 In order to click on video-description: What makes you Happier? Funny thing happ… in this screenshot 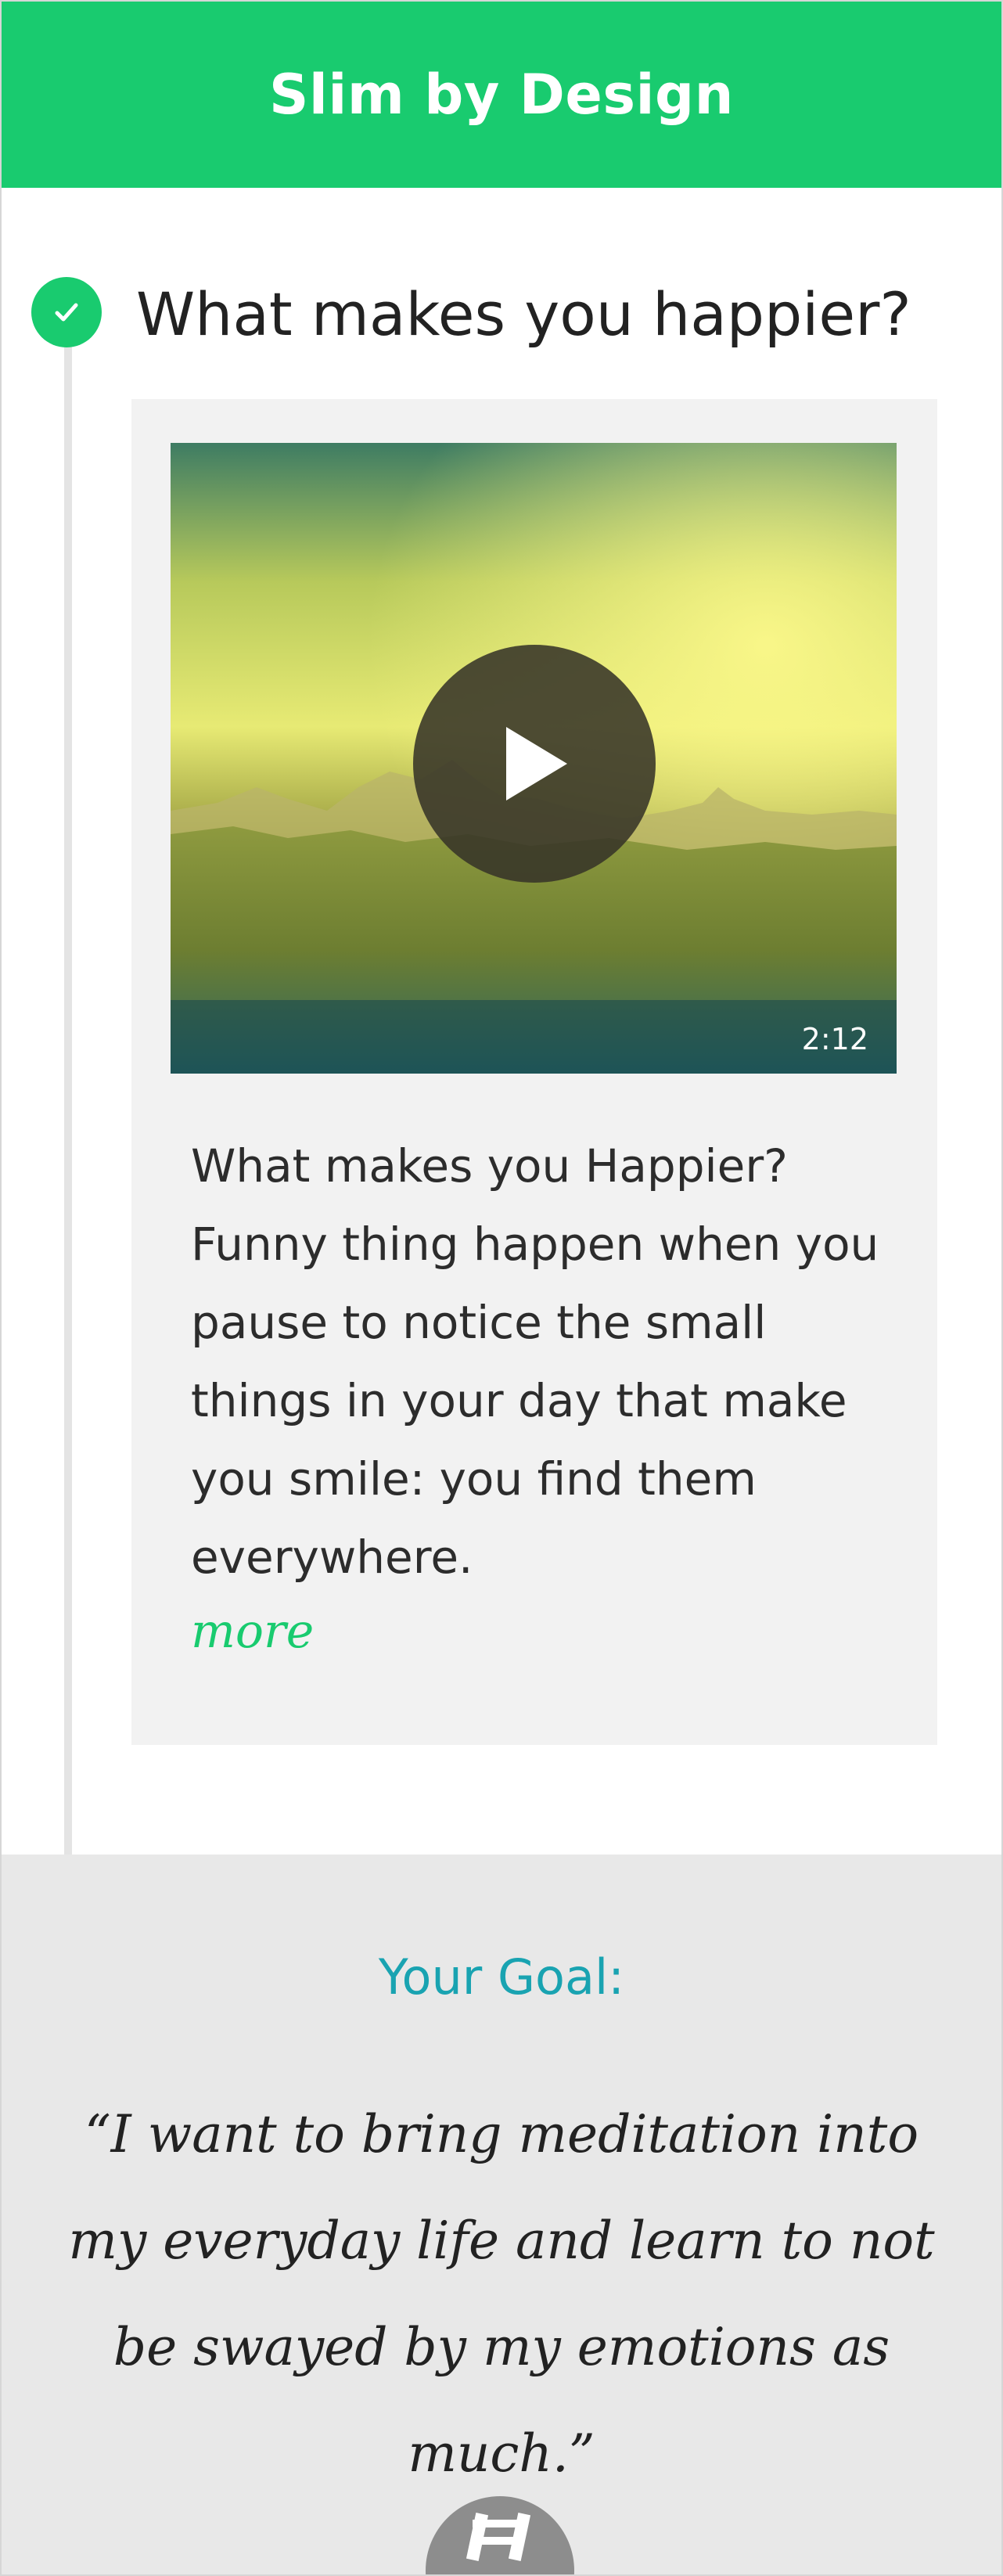, I will do `click(535, 1362)`.